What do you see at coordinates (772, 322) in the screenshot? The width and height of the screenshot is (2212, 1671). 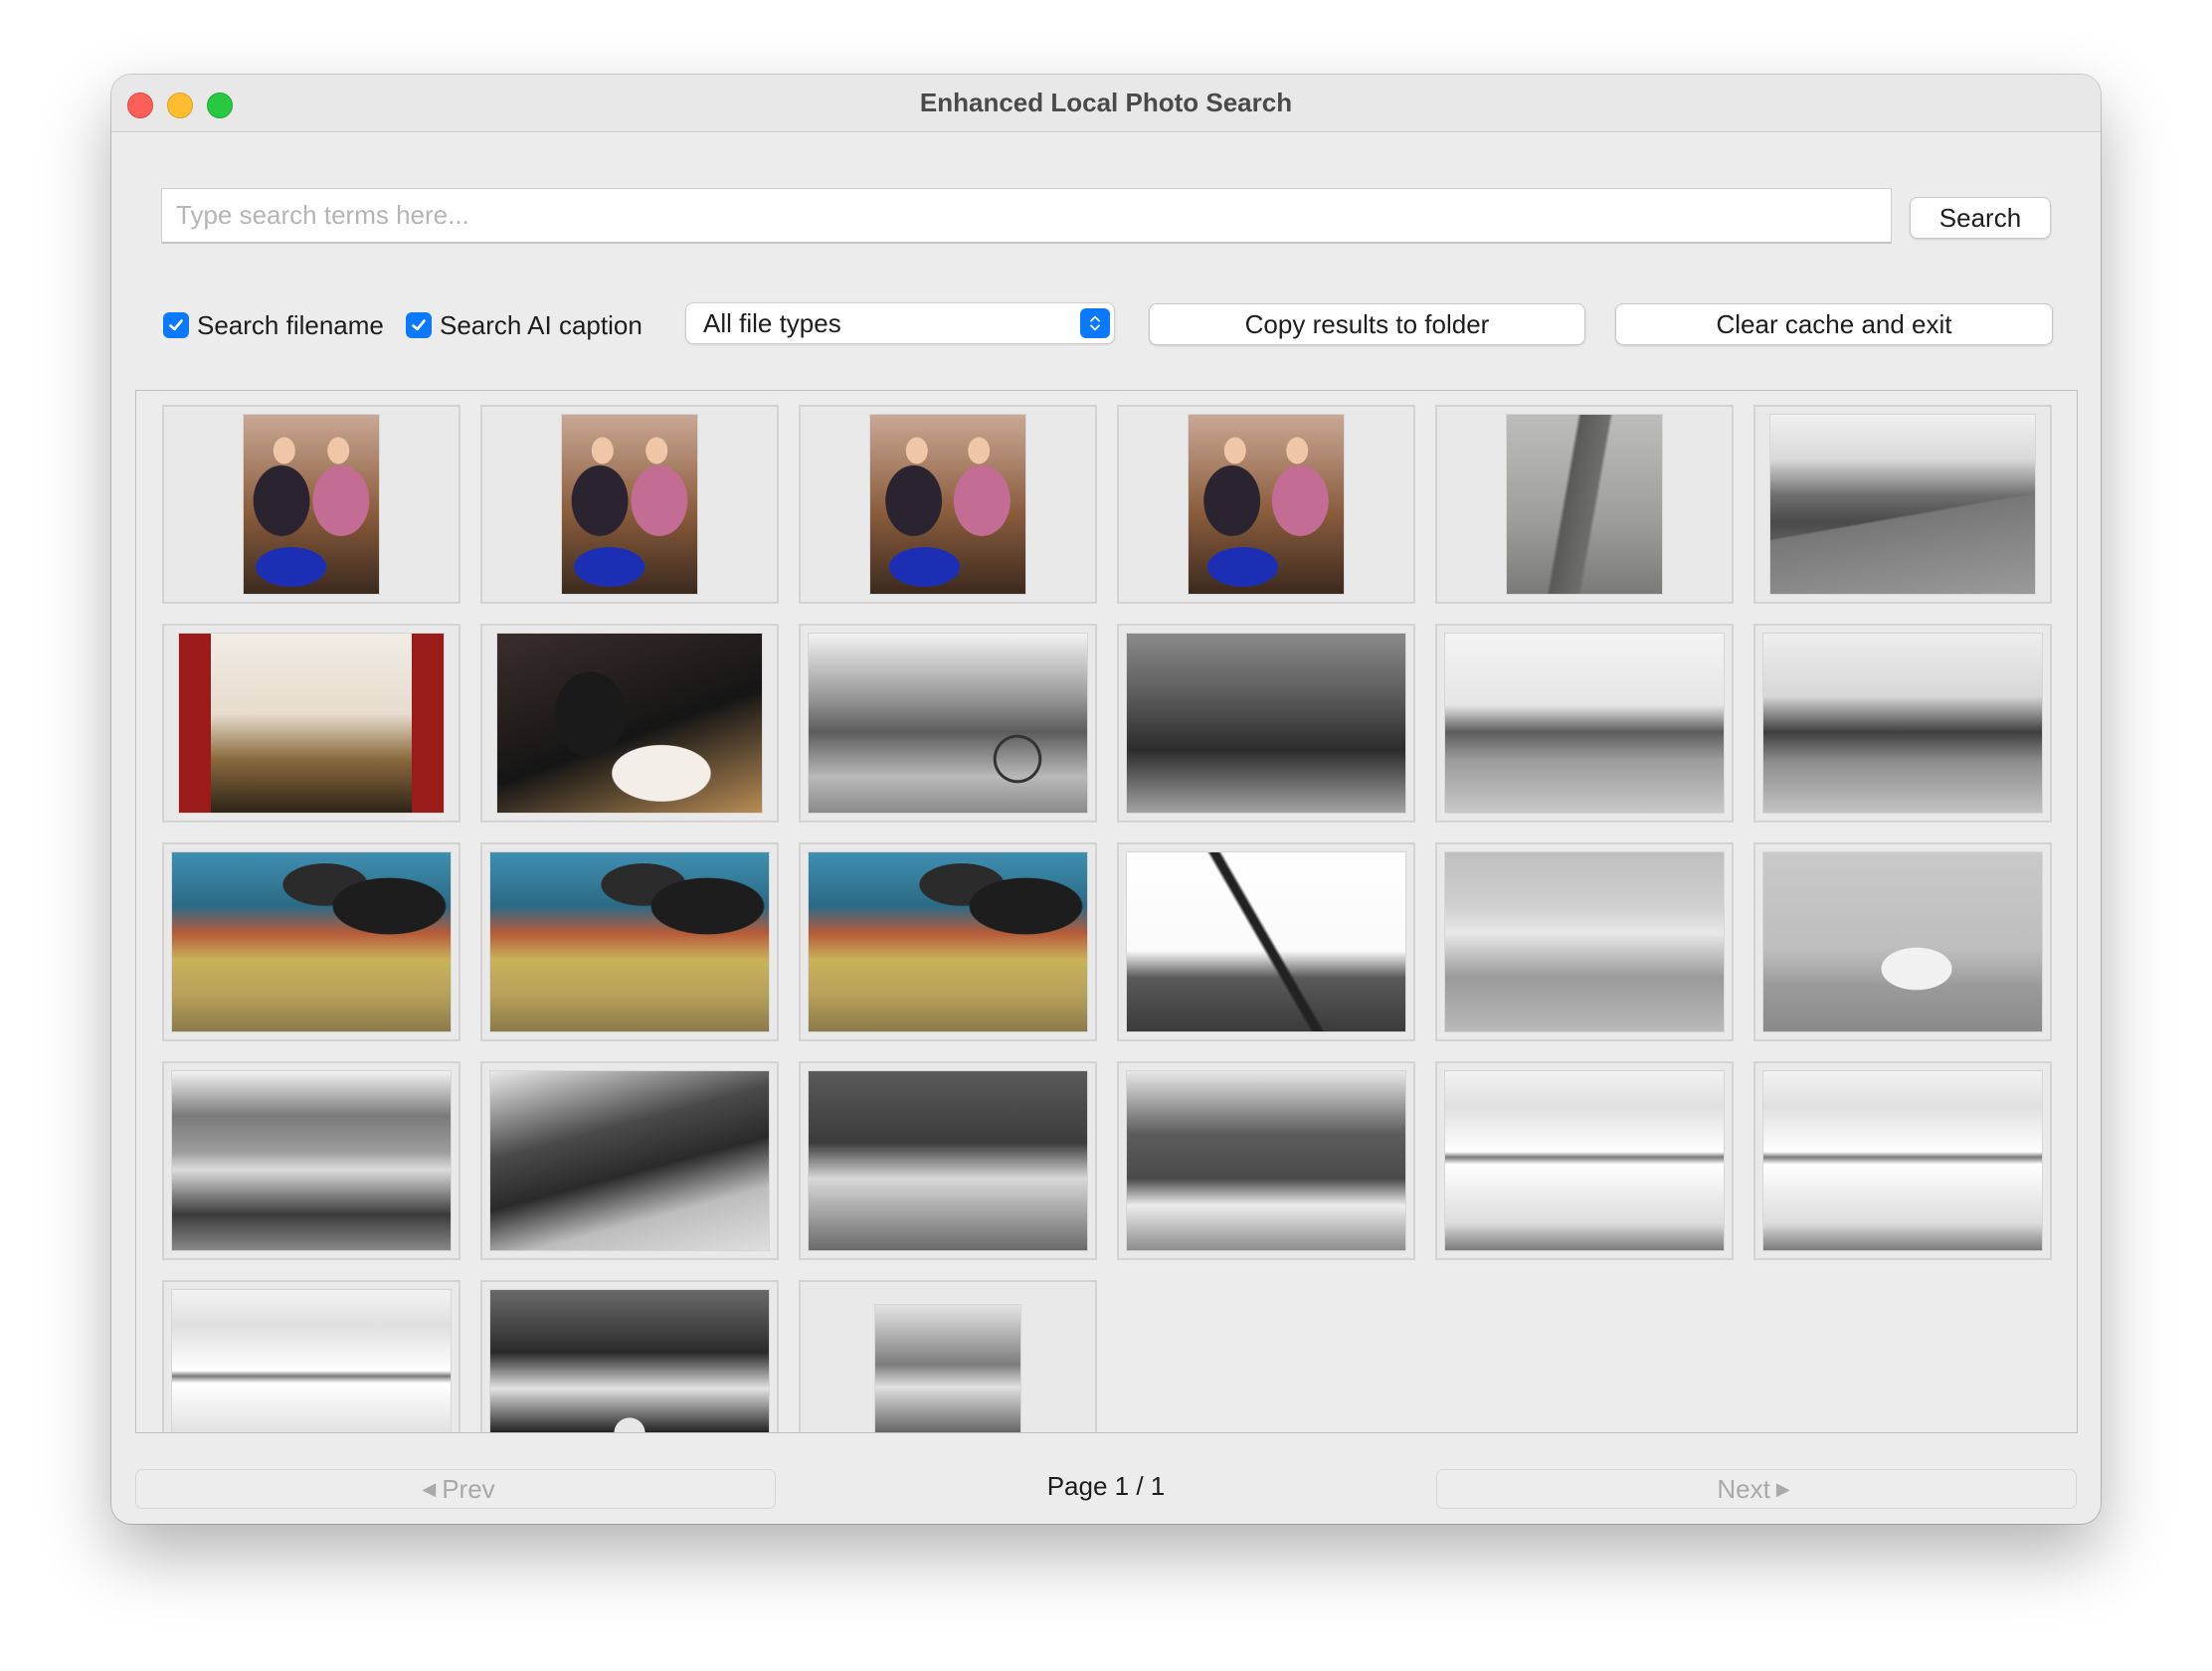 I see `file-type-value: All file types` at bounding box center [772, 322].